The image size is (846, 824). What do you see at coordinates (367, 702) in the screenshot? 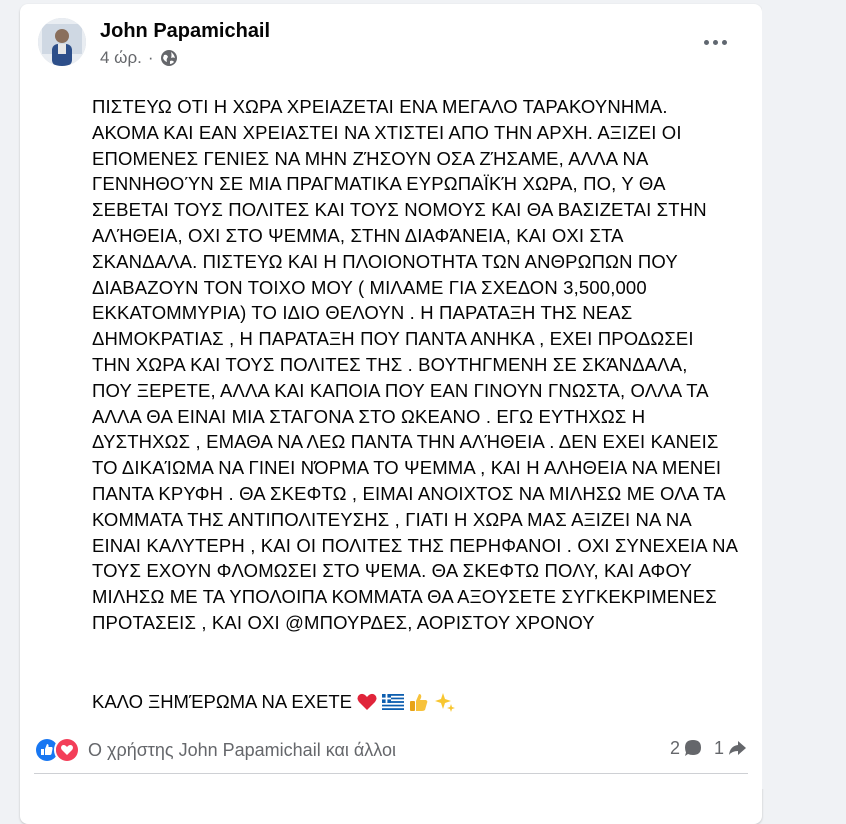
I see `heart-emoji-icon` at bounding box center [367, 702].